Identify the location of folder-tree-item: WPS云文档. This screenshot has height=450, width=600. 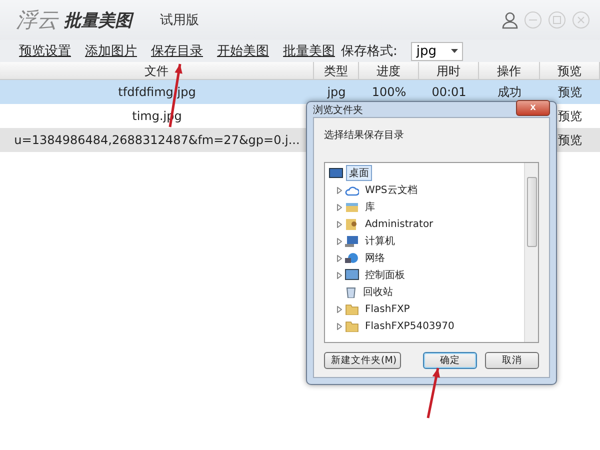
(391, 190).